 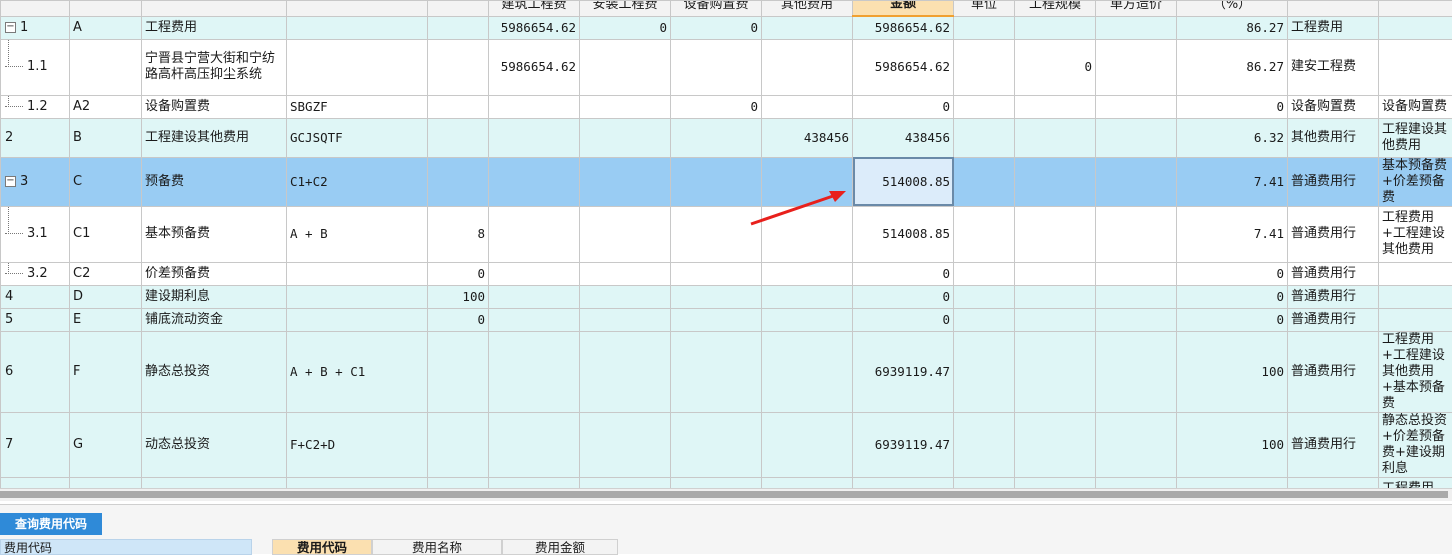 I want to click on col-header-scale: 工程规模, so click(x=1055, y=9).